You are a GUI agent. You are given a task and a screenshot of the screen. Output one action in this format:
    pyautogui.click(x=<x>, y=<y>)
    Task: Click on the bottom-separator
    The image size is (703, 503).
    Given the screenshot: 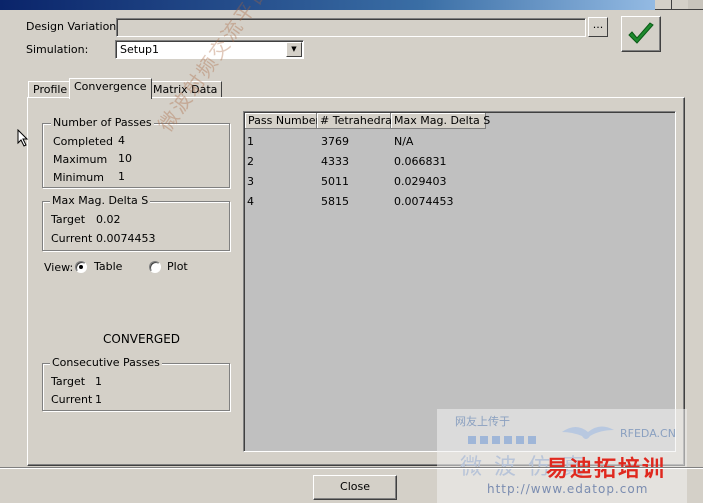 What is the action you would take?
    pyautogui.click(x=351, y=468)
    